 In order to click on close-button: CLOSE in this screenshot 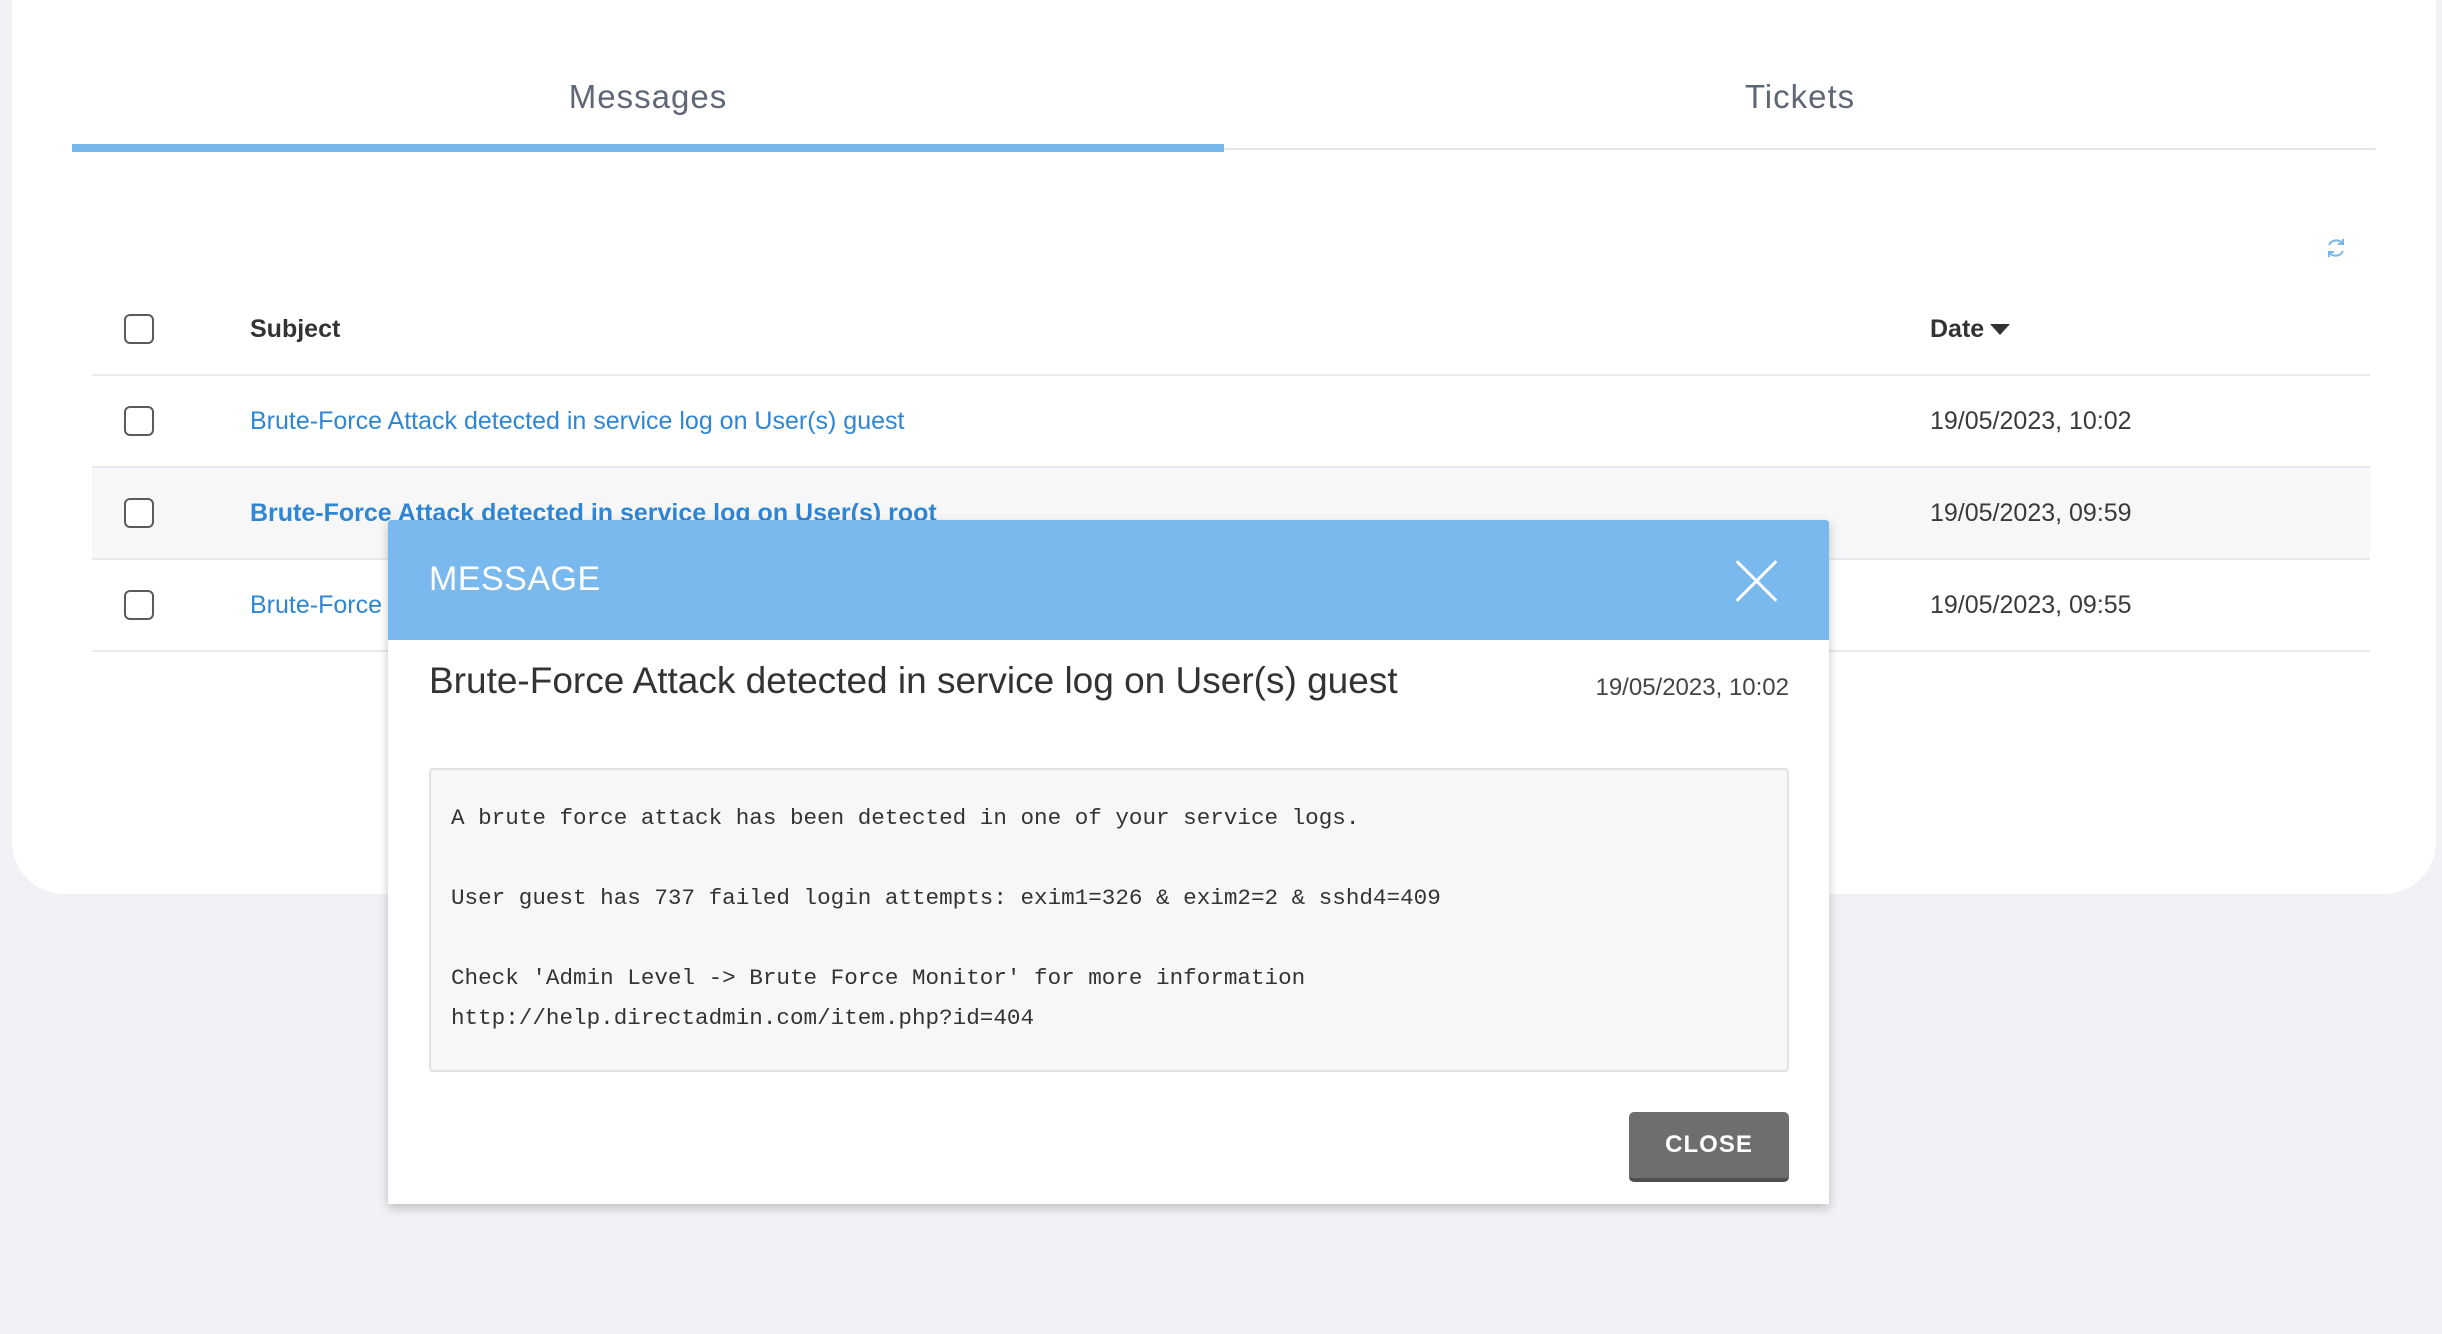, I will do `click(1709, 1147)`.